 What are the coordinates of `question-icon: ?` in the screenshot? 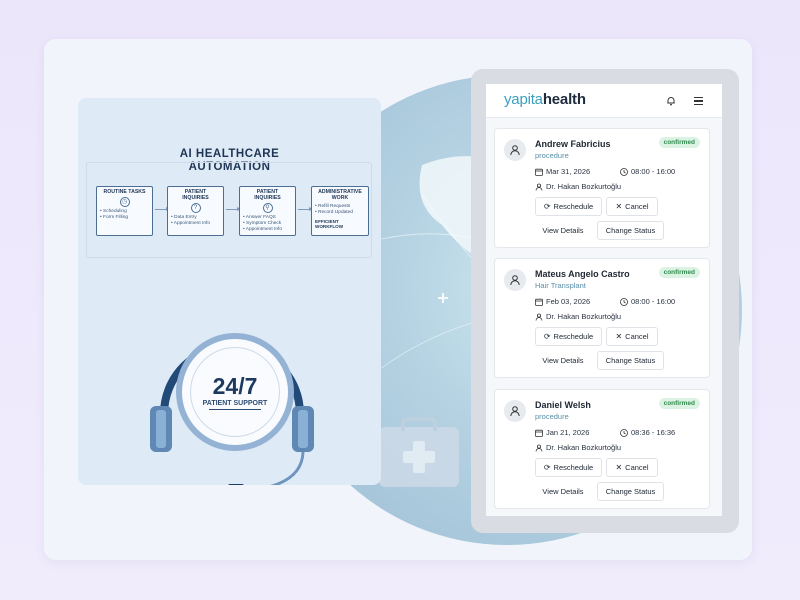 It's located at (195, 208).